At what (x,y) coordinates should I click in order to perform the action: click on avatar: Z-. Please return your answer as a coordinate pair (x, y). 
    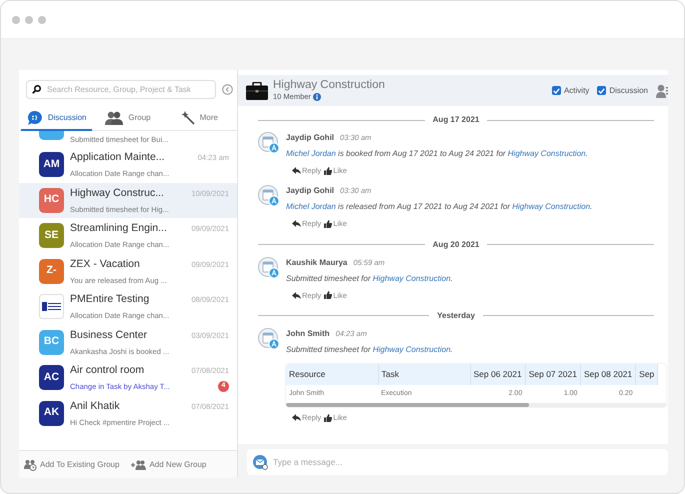
    Looking at the image, I should click on (51, 271).